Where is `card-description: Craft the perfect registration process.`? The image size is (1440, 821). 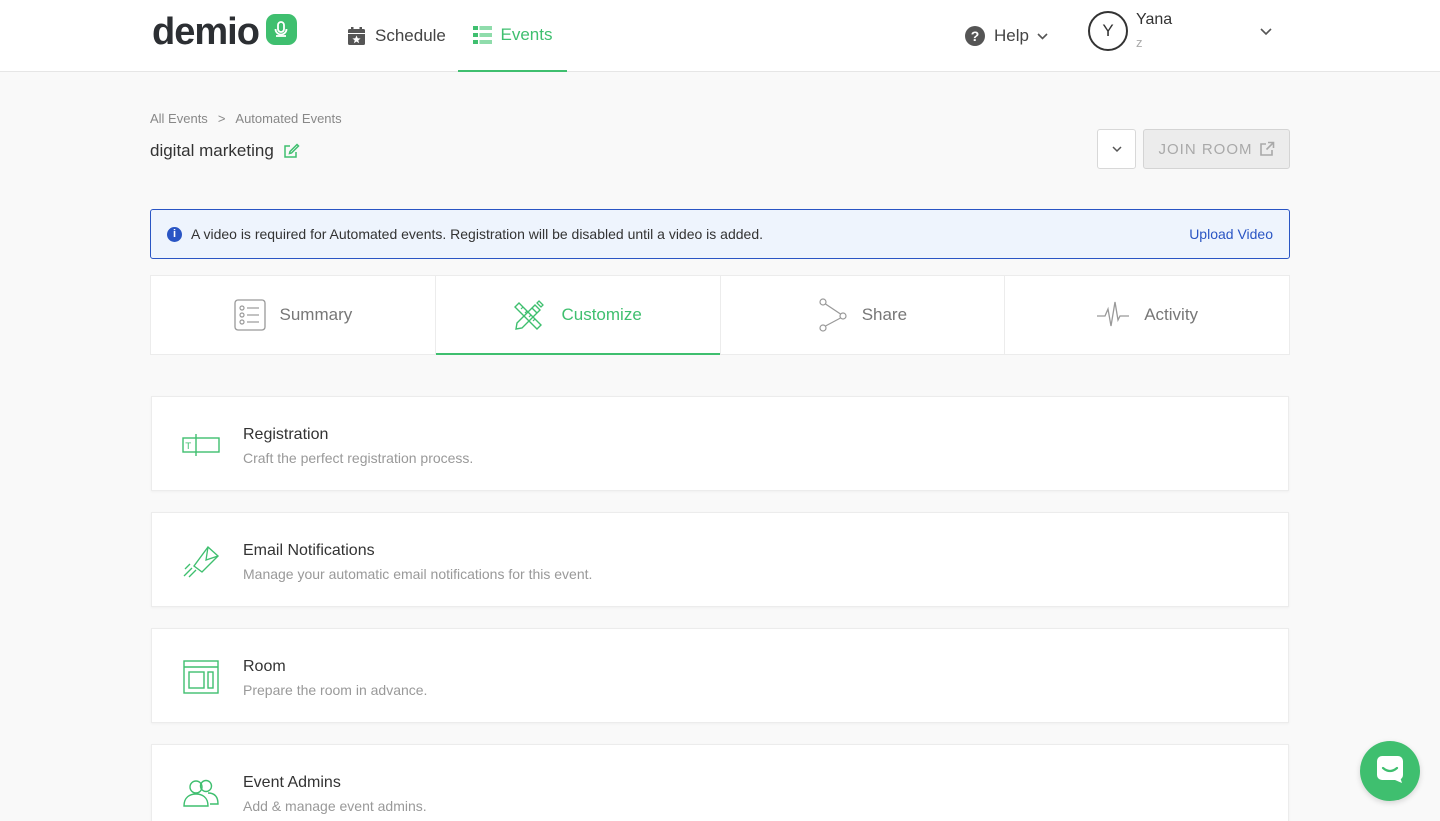
card-description: Craft the perfect registration process. is located at coordinates (358, 458).